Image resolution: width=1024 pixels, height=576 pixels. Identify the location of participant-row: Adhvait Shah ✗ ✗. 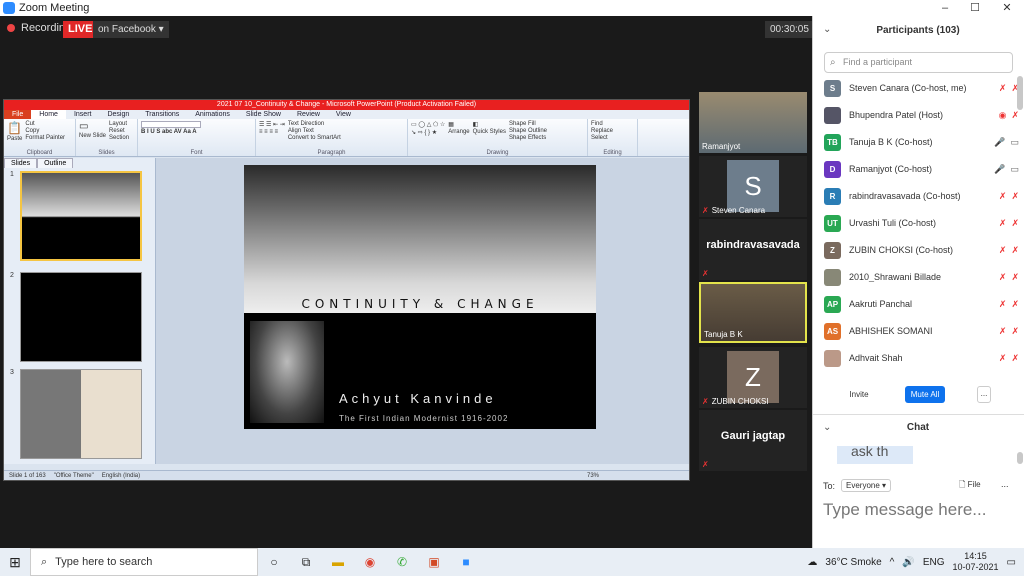
(921, 358).